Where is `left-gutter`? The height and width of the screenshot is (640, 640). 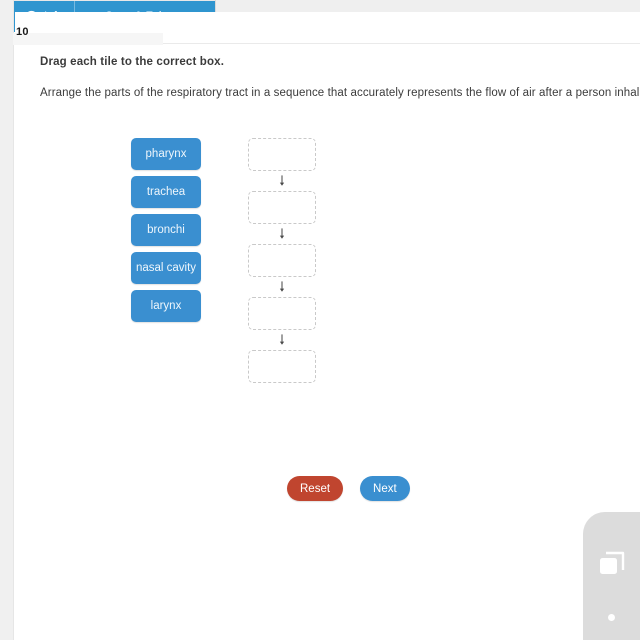
left-gutter is located at coordinates (7, 320).